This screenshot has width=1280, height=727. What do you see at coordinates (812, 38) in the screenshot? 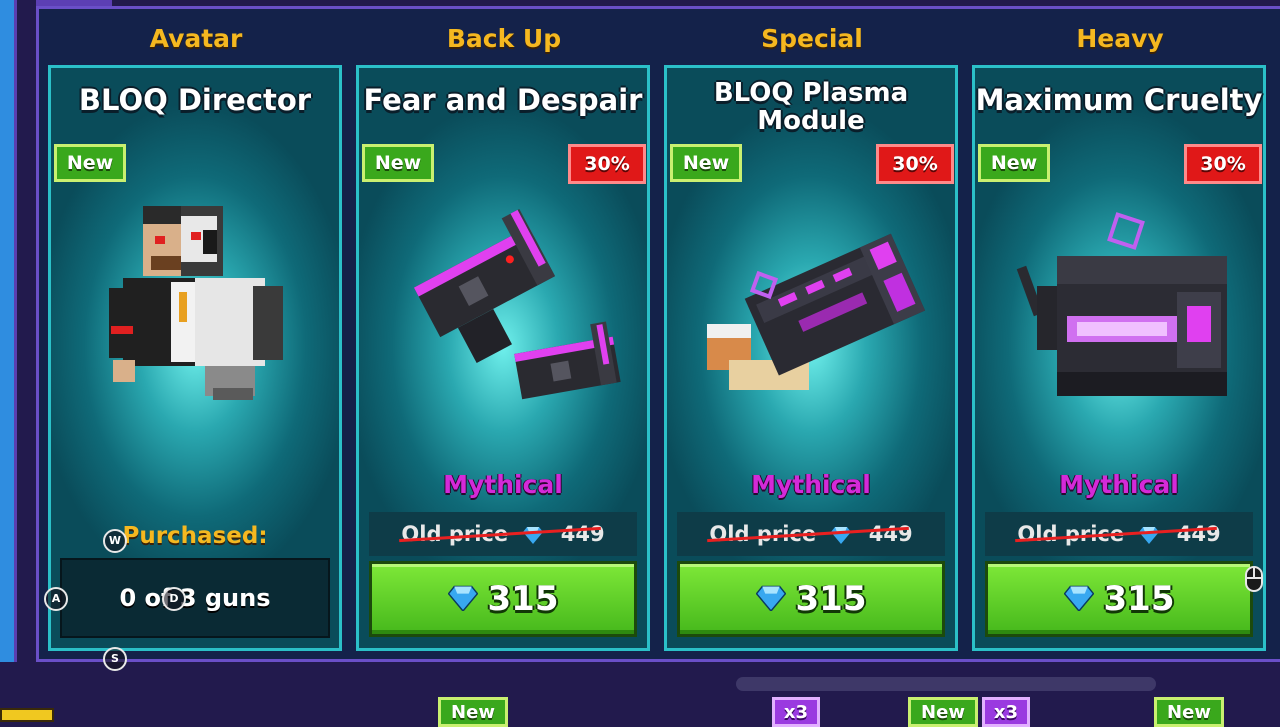
I see `category-special: Special` at bounding box center [812, 38].